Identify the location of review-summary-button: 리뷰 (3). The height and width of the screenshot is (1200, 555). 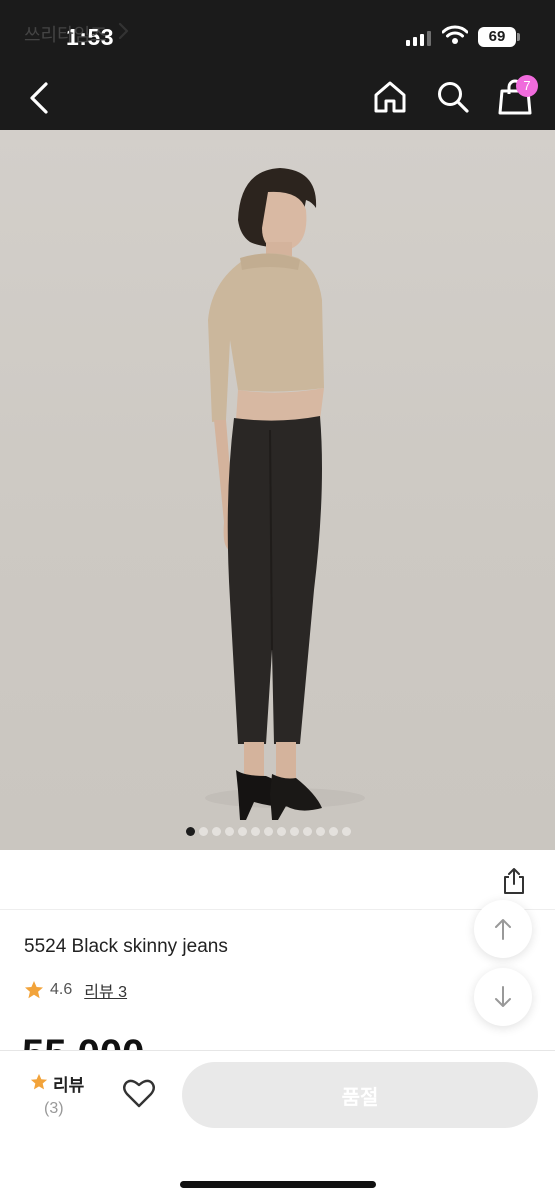
(59, 1096).